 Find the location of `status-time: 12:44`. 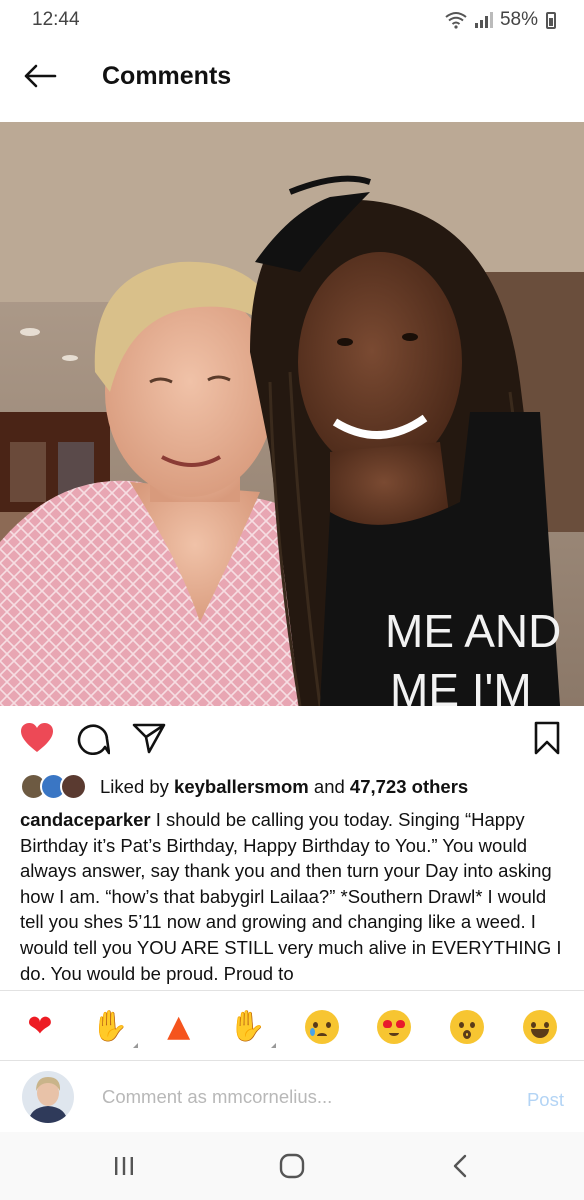

status-time: 12:44 is located at coordinates (56, 19).